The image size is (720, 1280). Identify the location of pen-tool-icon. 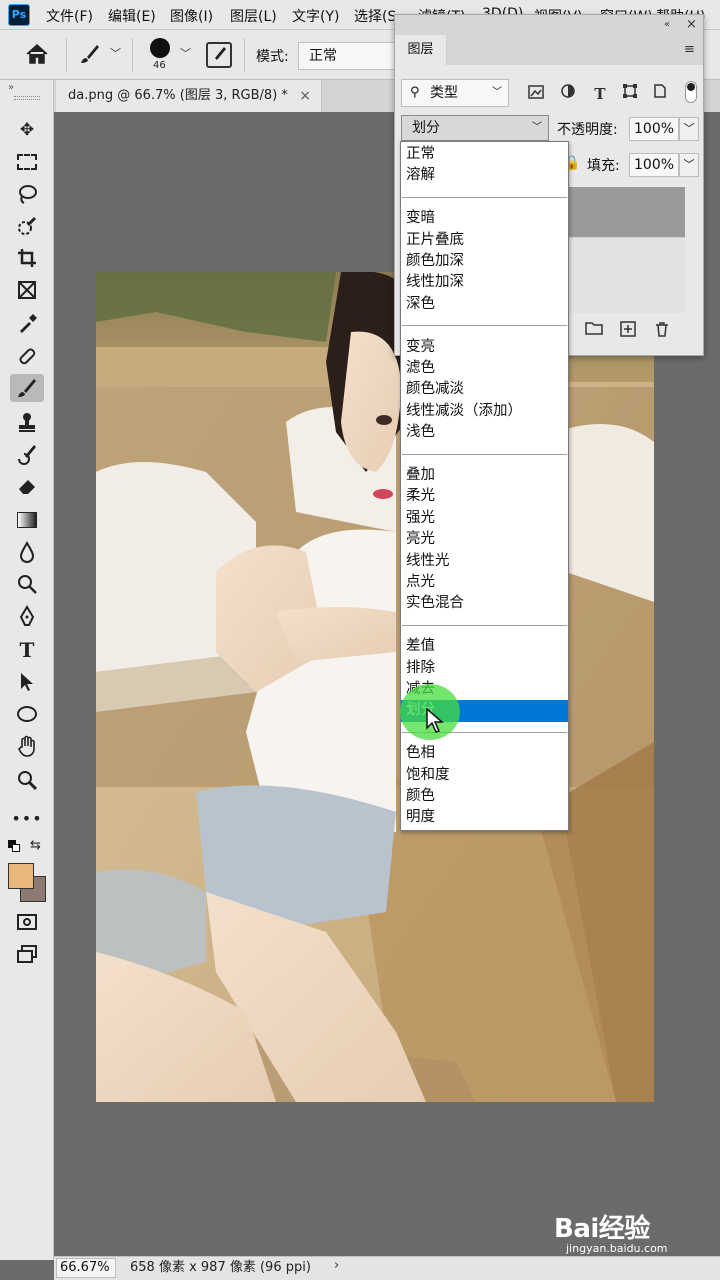
(27, 616).